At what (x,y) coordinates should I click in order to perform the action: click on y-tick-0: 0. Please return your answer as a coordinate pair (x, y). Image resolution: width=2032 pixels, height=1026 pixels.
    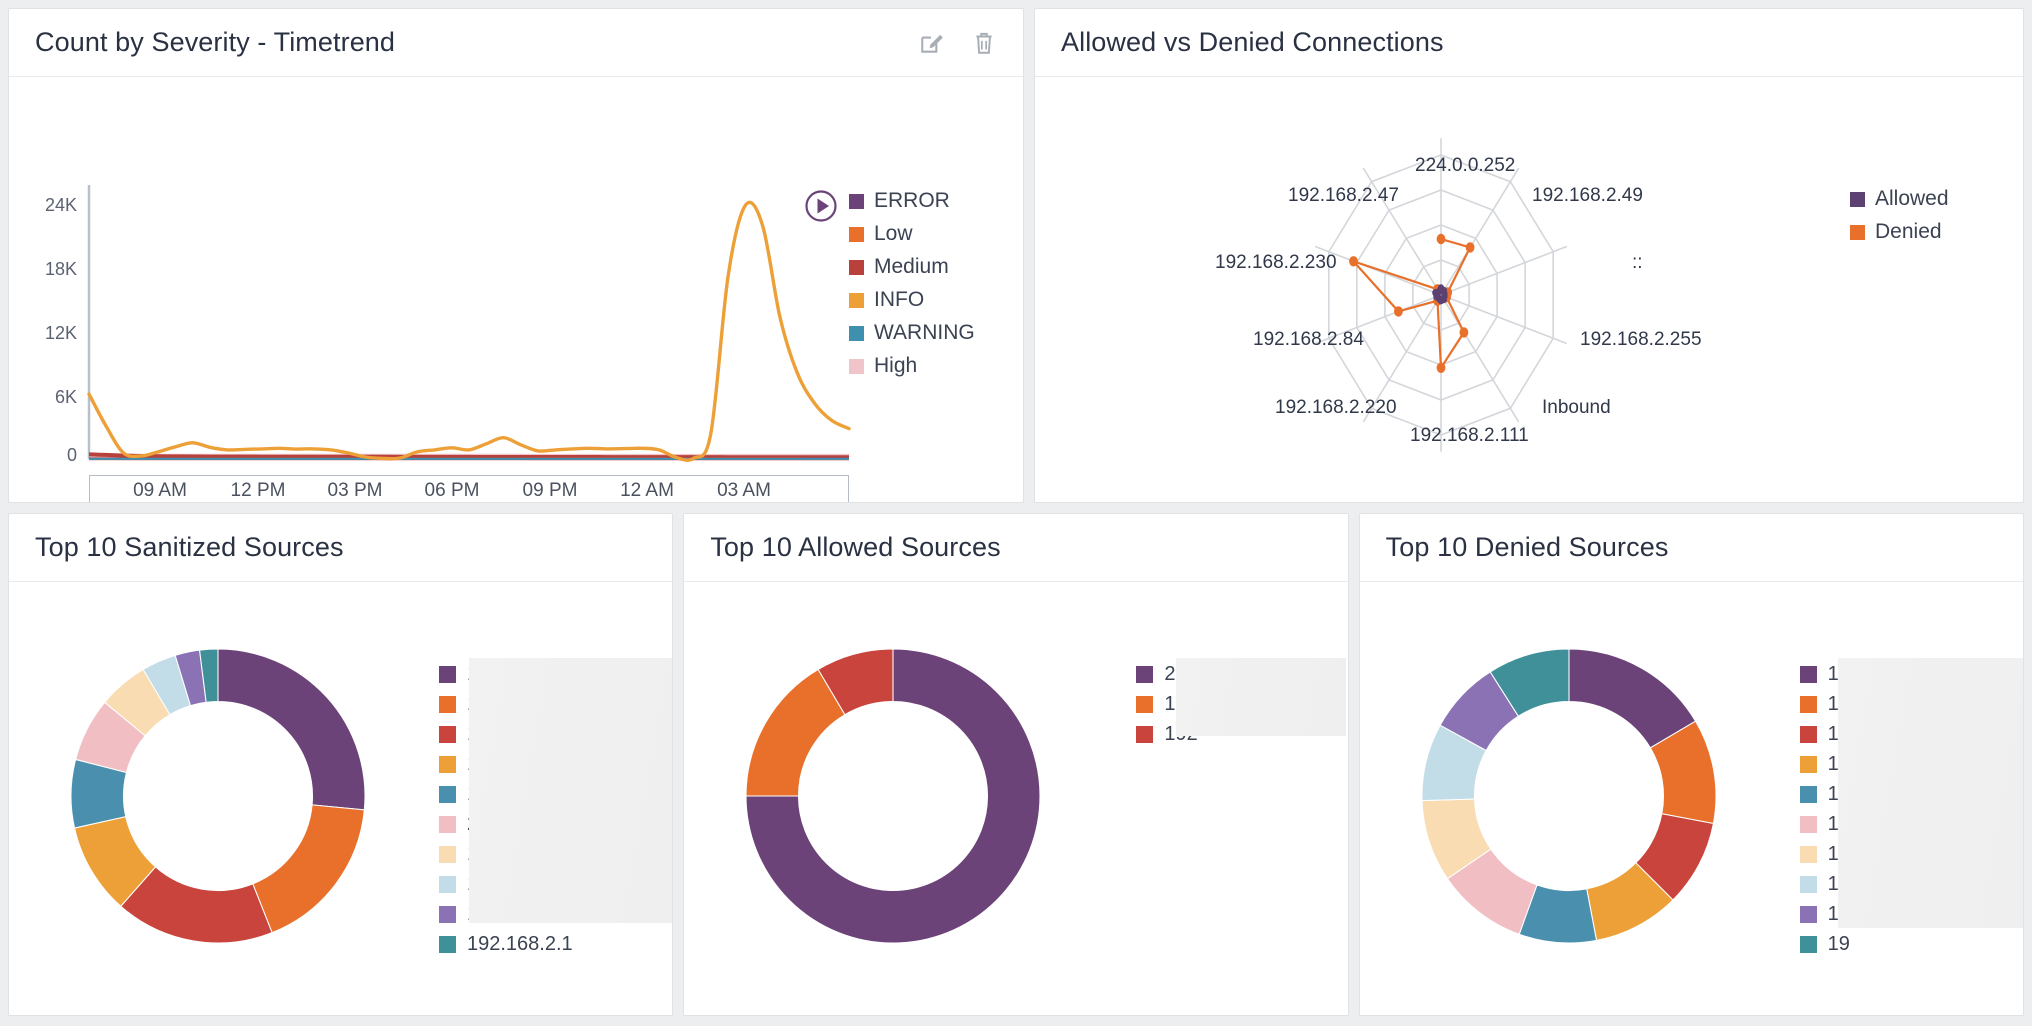
    Looking at the image, I should click on (71, 455).